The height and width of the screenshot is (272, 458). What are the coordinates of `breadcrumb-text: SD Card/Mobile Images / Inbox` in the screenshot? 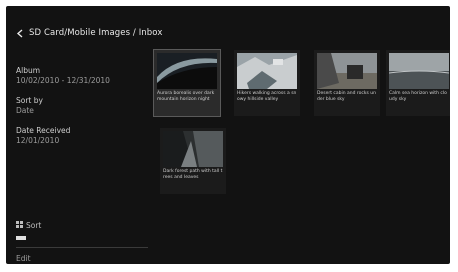 It's located at (96, 33).